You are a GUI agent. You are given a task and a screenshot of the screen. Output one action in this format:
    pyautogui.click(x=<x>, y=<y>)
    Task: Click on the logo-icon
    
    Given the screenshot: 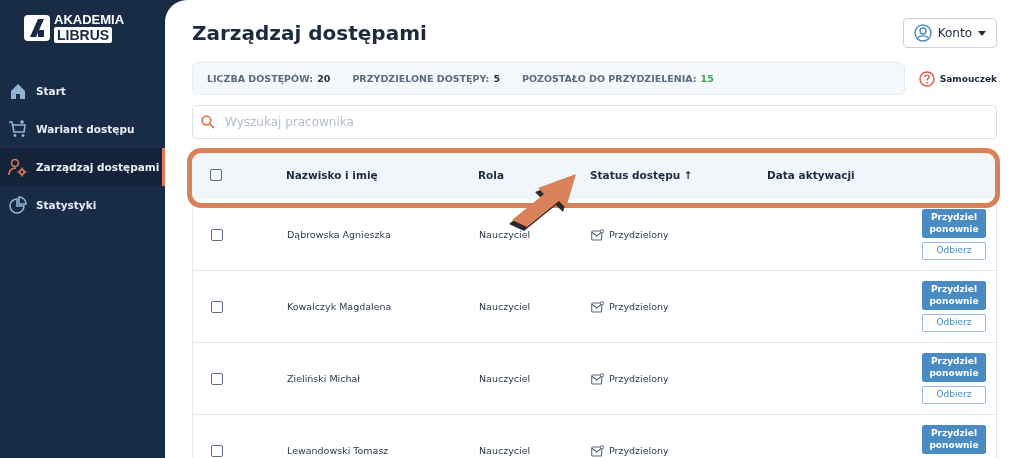 What is the action you would take?
    pyautogui.click(x=37, y=28)
    